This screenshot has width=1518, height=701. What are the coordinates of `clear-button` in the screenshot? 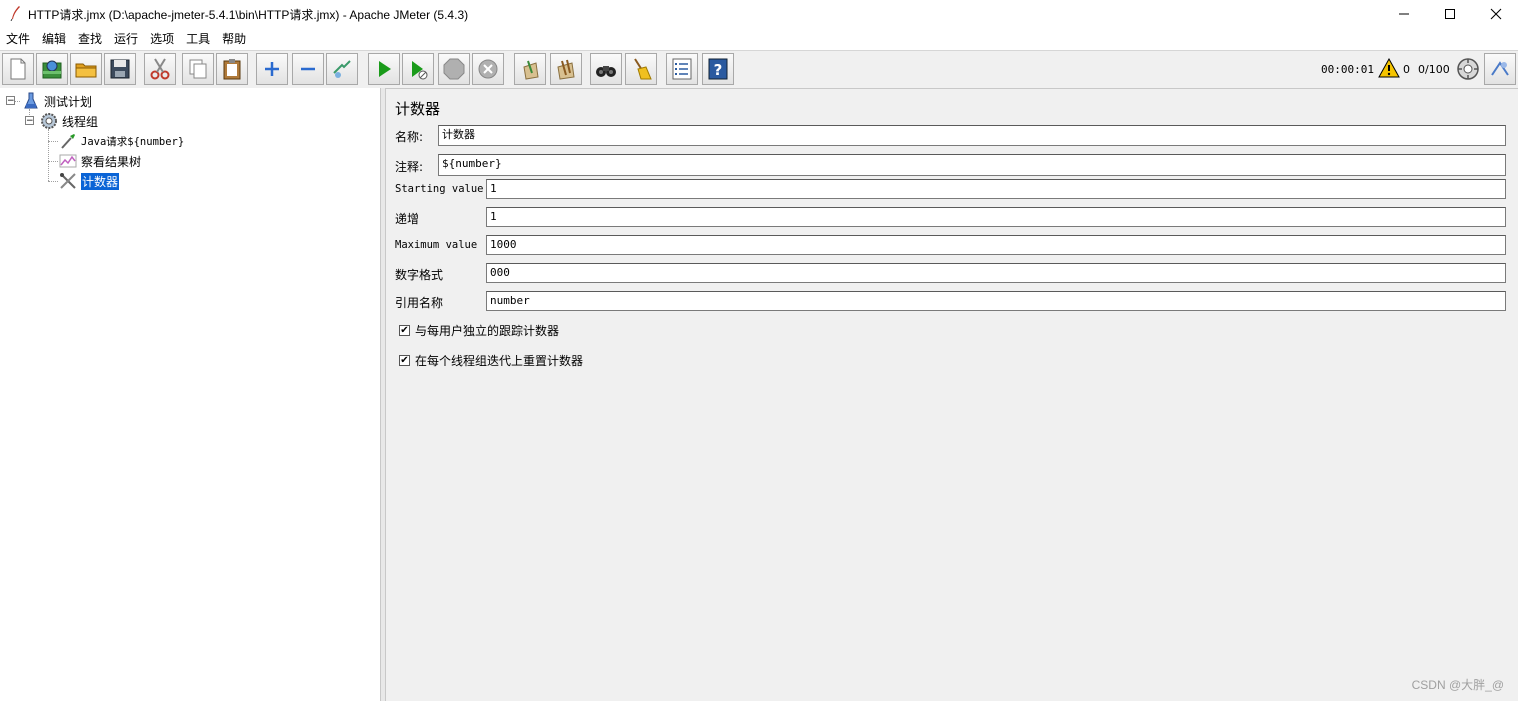 It's located at (530, 69).